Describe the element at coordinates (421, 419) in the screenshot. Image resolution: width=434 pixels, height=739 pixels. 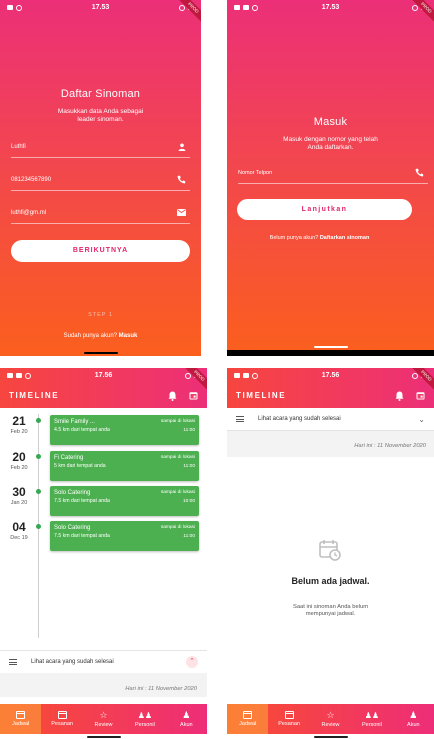
I see `chevron-down-icon: ⌄` at that location.